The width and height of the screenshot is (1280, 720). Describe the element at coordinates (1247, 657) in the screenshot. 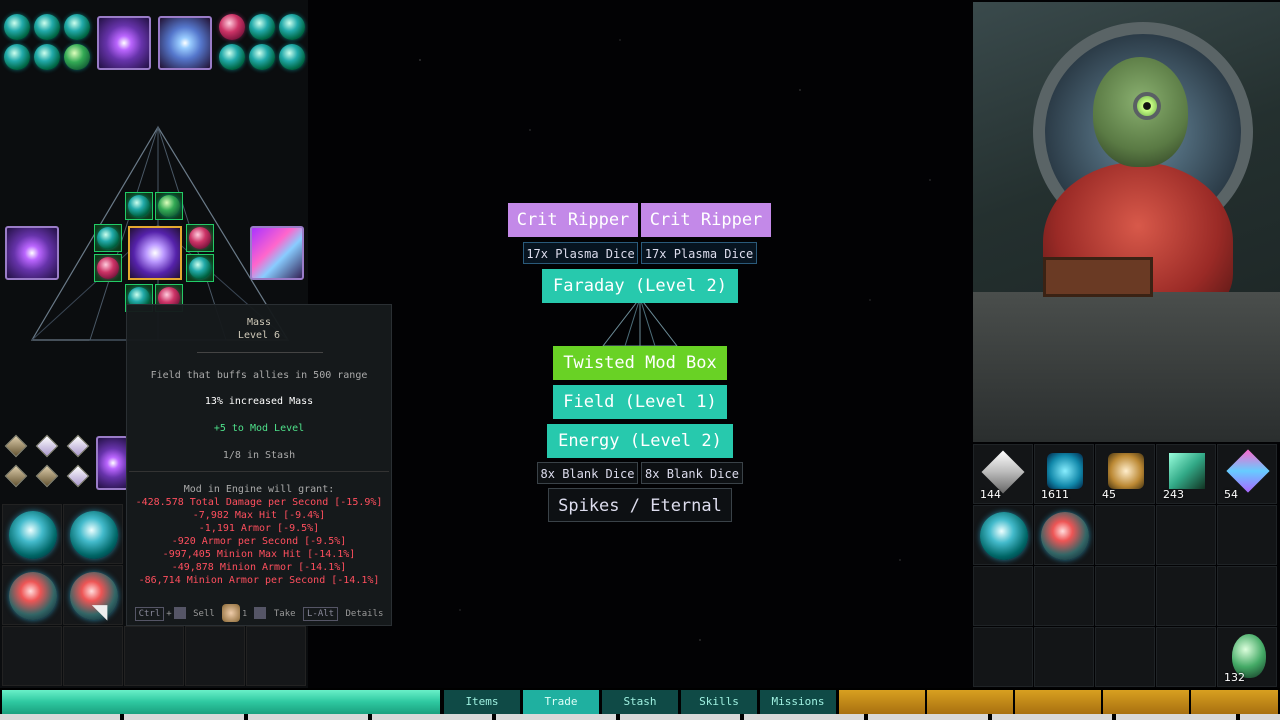

I see `inventory-slot: 132` at that location.